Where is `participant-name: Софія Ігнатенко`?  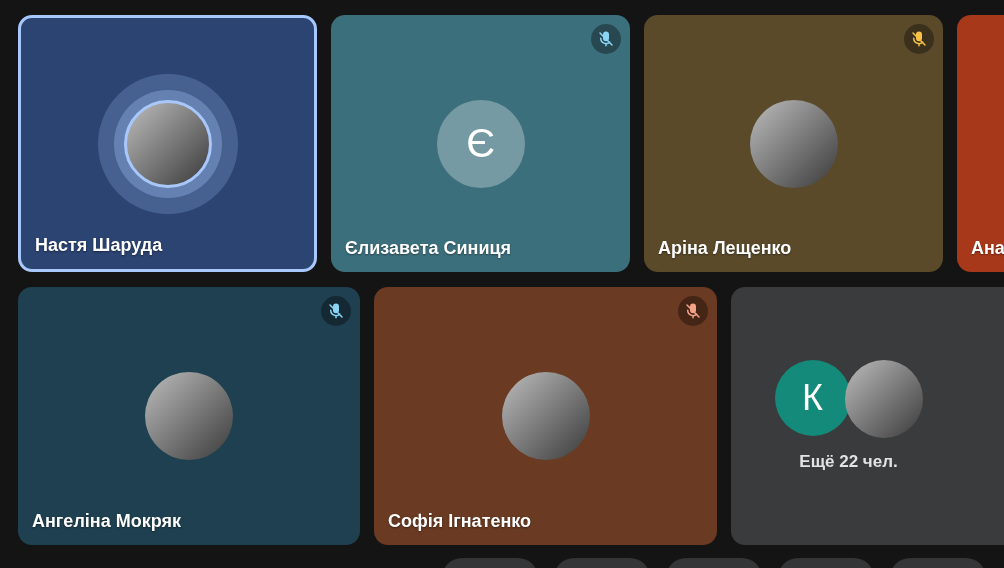
participant-name: Софія Ігнатенко is located at coordinates (460, 521).